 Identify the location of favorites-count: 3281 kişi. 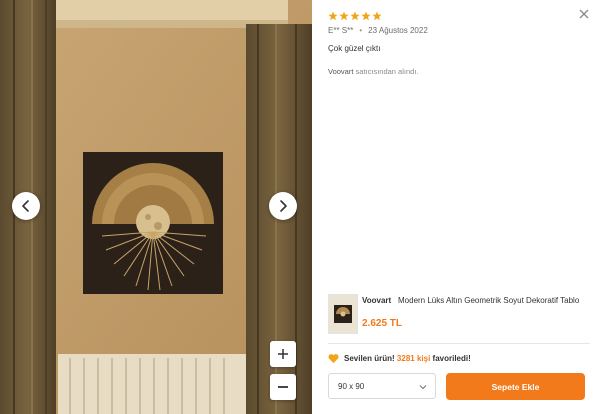
(413, 358).